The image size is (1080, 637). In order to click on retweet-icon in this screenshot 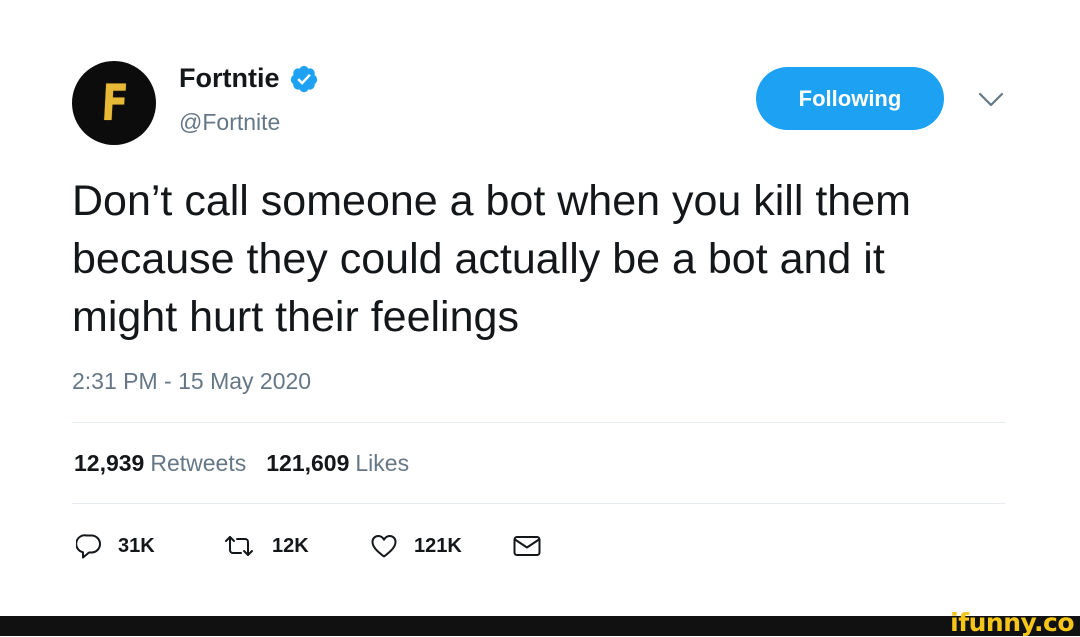, I will do `click(239, 546)`.